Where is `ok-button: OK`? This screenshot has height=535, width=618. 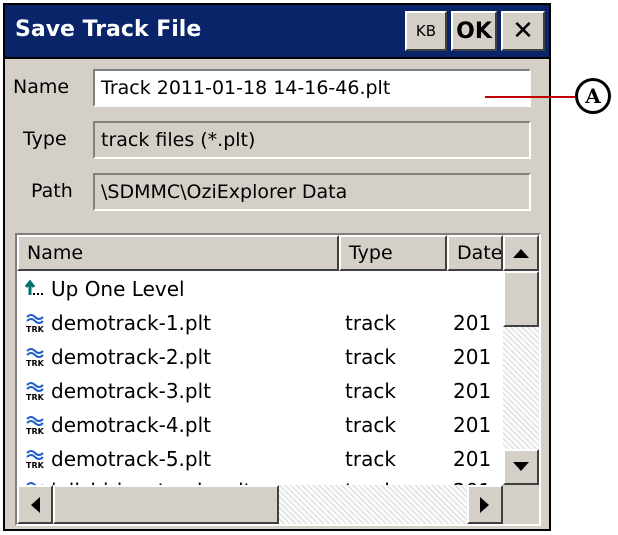
ok-button: OK is located at coordinates (474, 31).